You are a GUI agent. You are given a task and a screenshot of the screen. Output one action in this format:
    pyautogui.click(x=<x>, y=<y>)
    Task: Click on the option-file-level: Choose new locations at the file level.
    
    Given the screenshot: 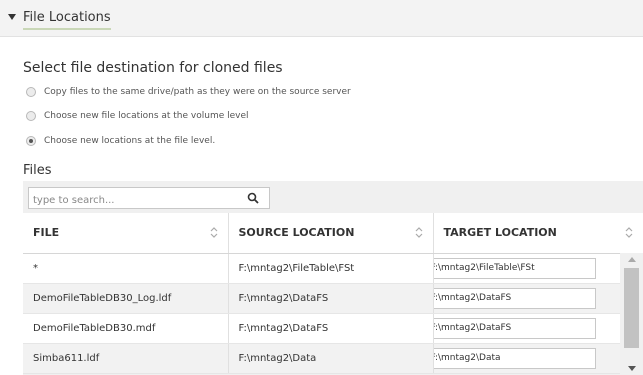 What is the action you would take?
    pyautogui.click(x=120, y=141)
    